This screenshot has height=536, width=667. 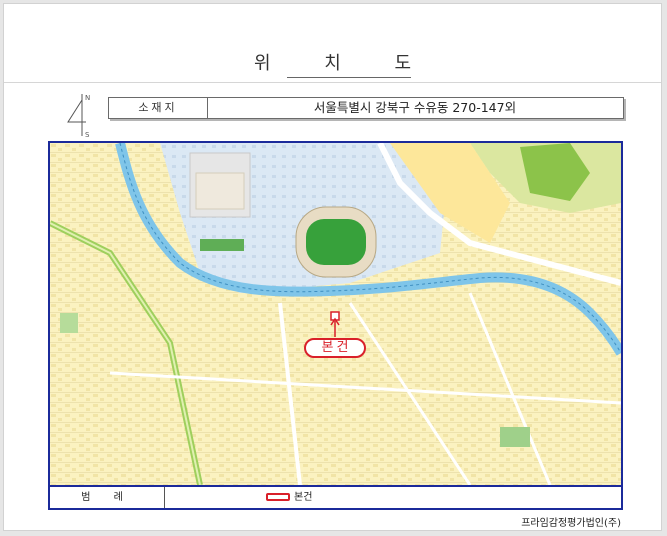 I want to click on green-patch, so click(x=69, y=323).